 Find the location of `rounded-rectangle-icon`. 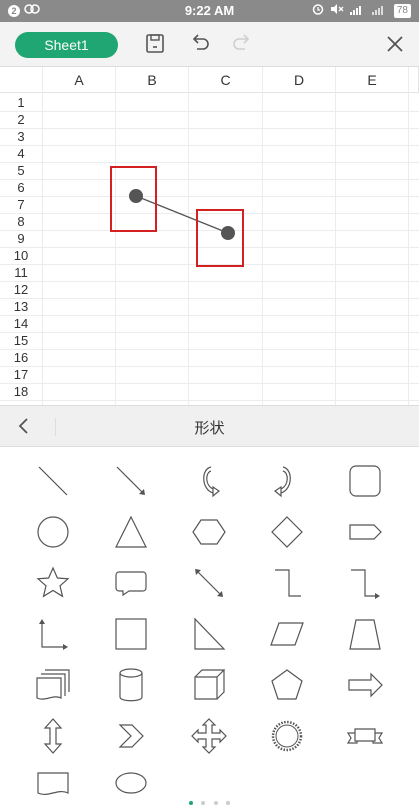

rounded-rectangle-icon is located at coordinates (365, 481).